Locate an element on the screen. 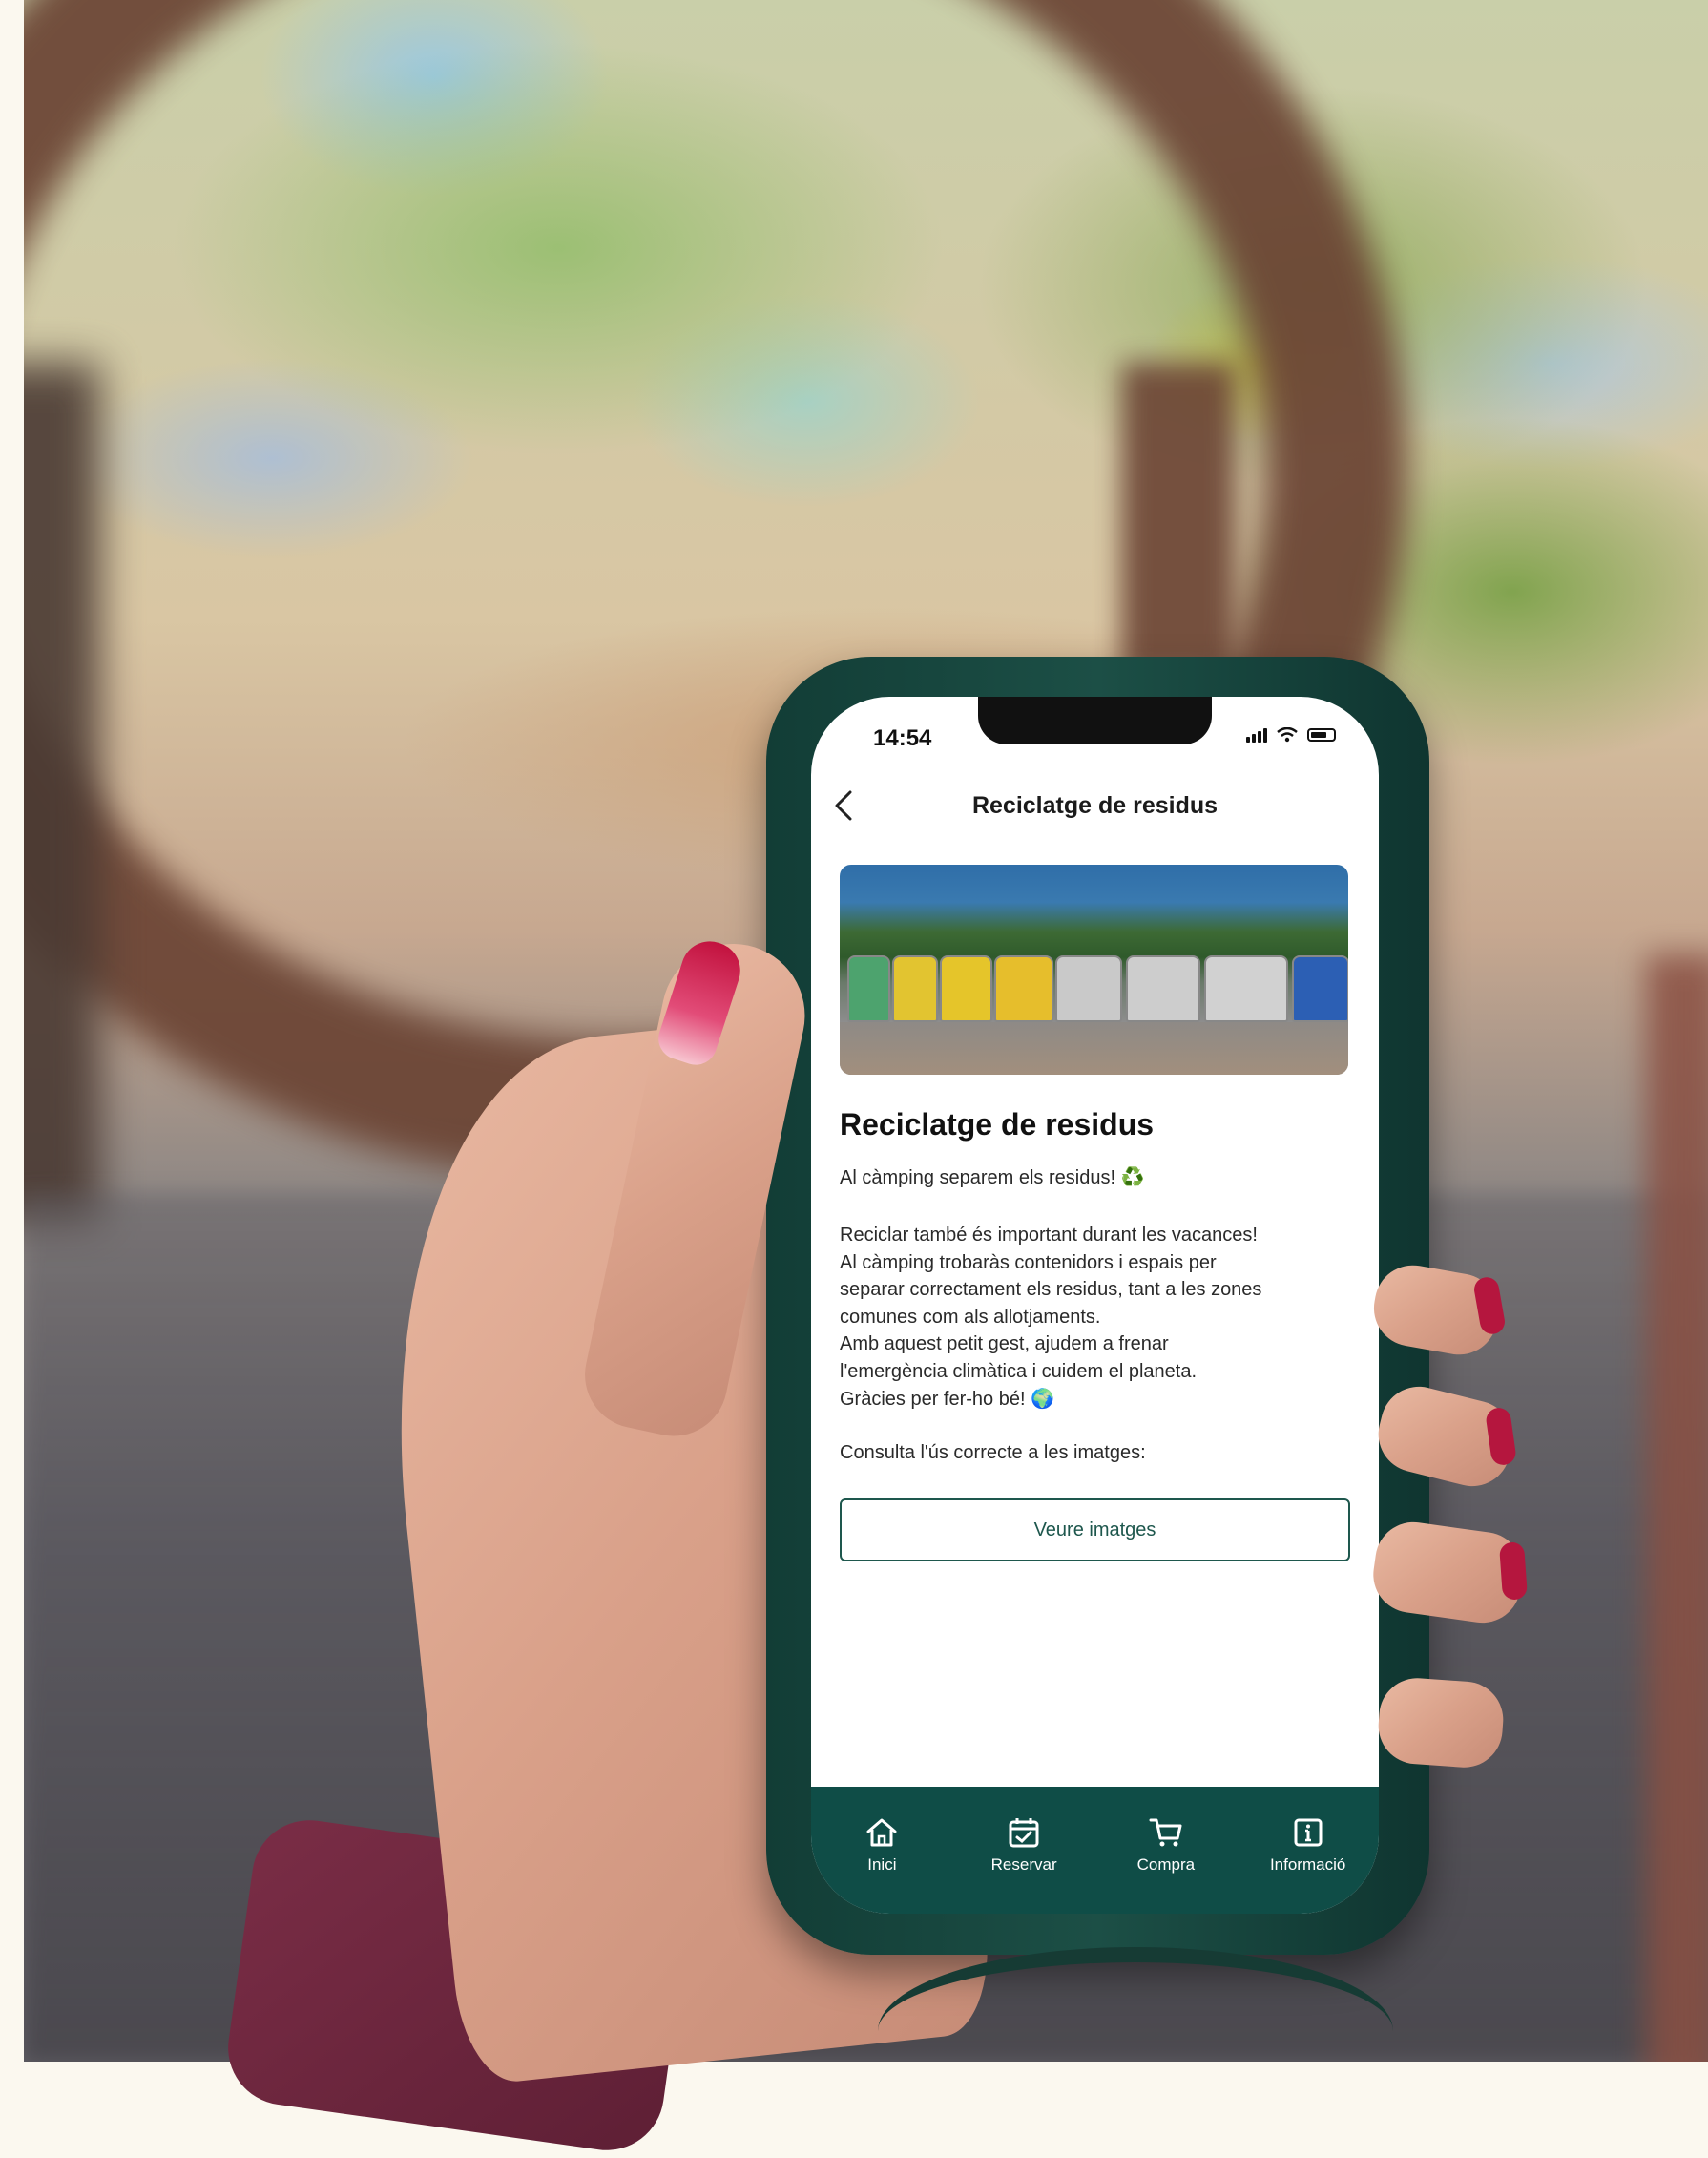 This screenshot has height=2158, width=1708. cart-icon is located at coordinates (1165, 1832).